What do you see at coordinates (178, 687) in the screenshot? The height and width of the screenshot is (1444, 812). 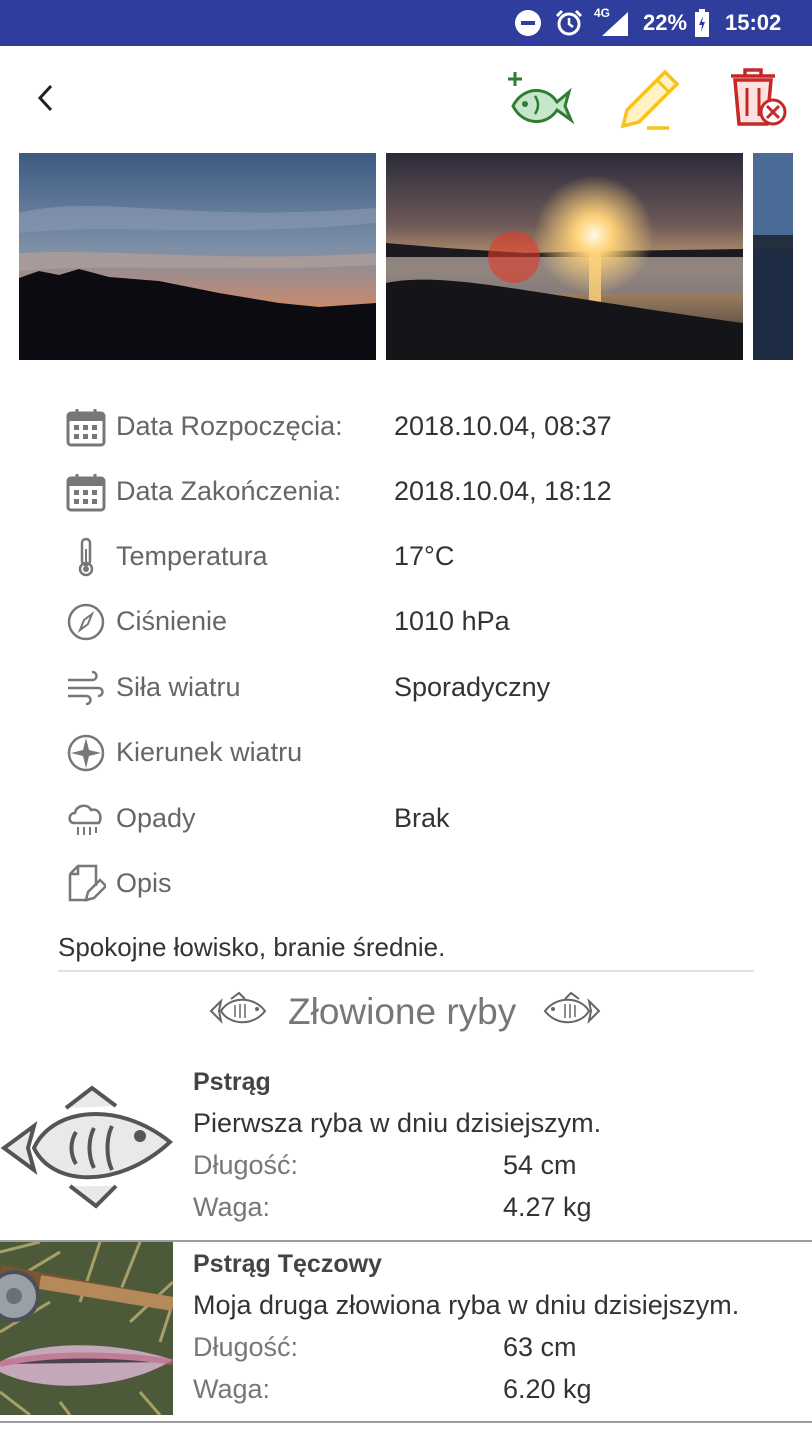 I see `detail-label: Siła wiatru` at bounding box center [178, 687].